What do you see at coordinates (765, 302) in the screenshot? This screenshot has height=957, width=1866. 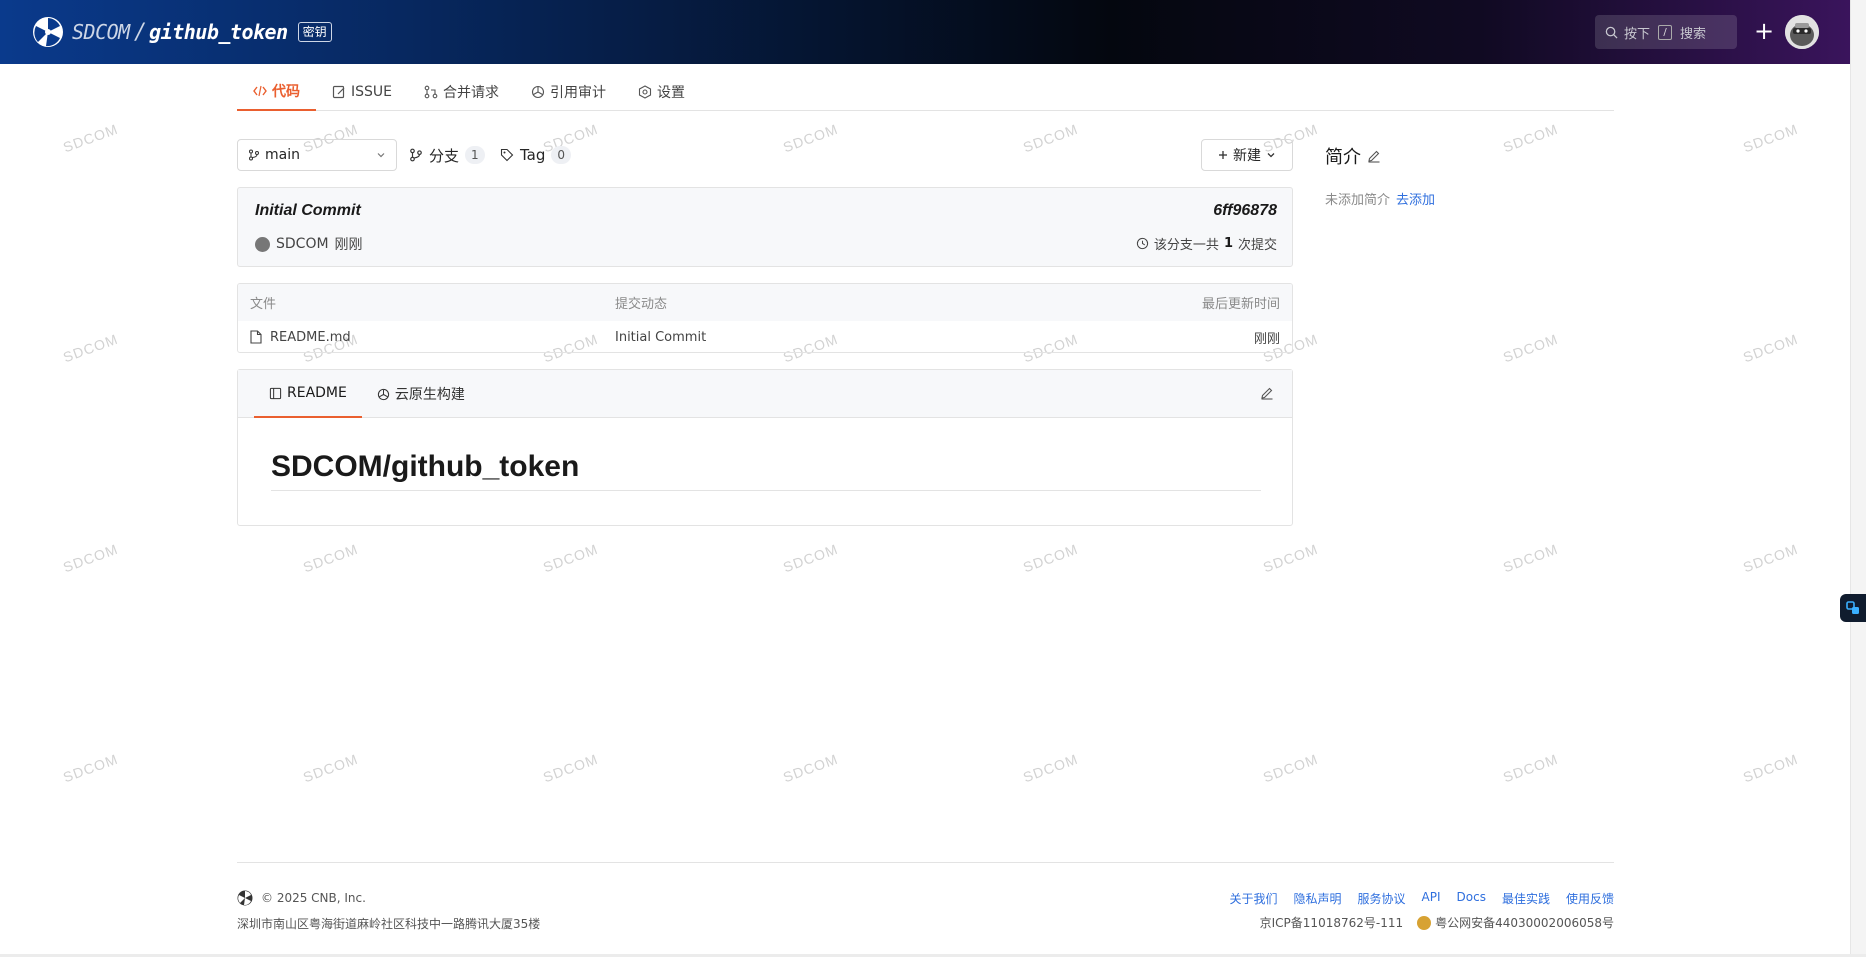 I see `file-table-header: 文件 提交动态 最后更新时间` at bounding box center [765, 302].